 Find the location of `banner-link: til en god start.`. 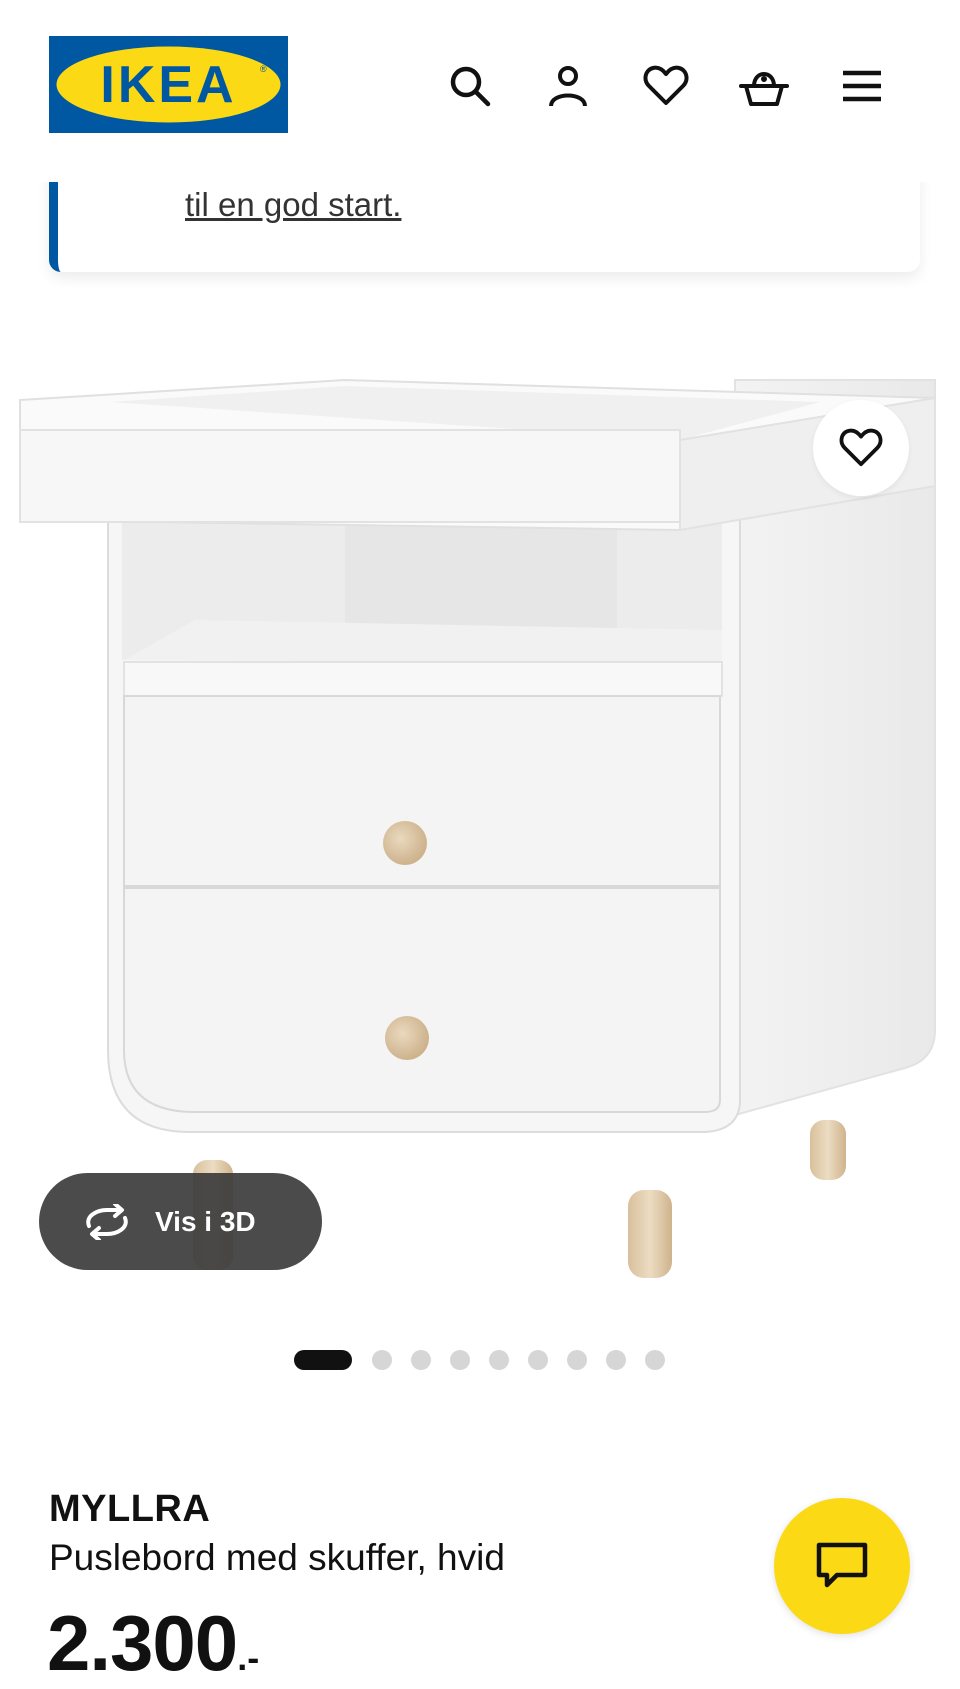

banner-link: til en god start. is located at coordinates (293, 205).